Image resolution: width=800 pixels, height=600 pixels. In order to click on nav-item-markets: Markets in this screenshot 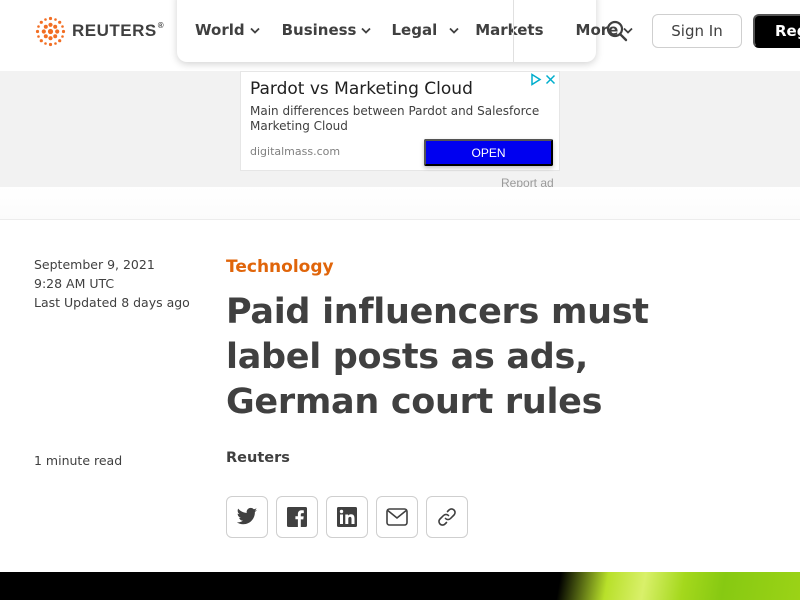, I will do `click(509, 30)`.